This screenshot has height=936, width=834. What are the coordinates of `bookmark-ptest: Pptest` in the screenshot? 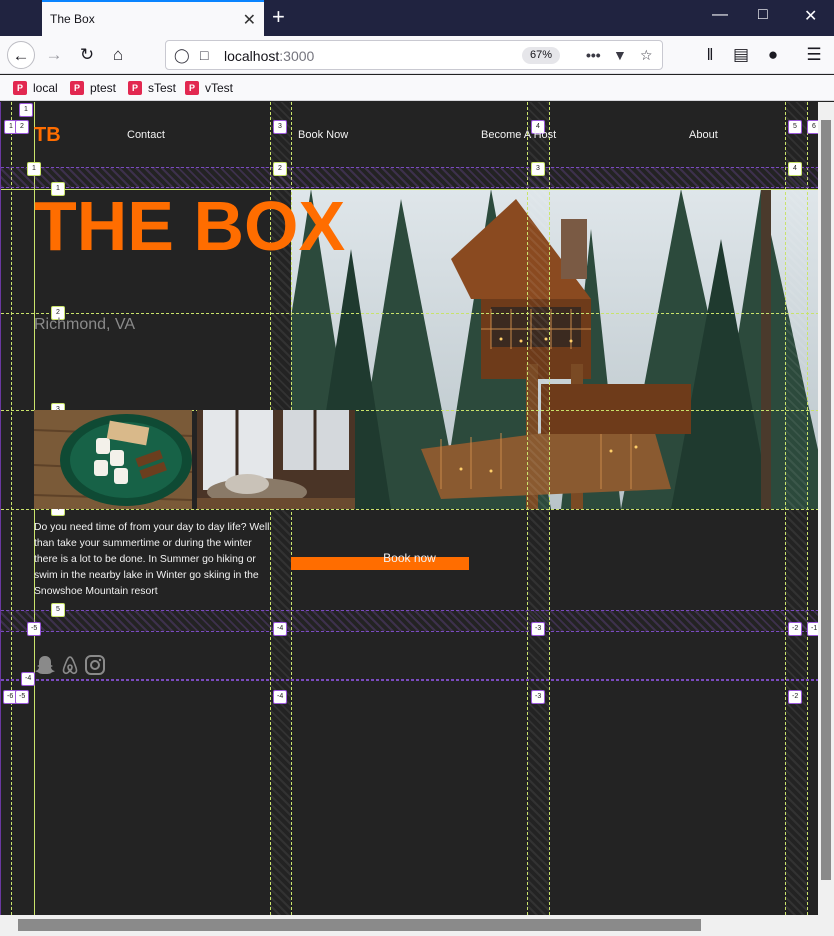 It's located at (93, 88).